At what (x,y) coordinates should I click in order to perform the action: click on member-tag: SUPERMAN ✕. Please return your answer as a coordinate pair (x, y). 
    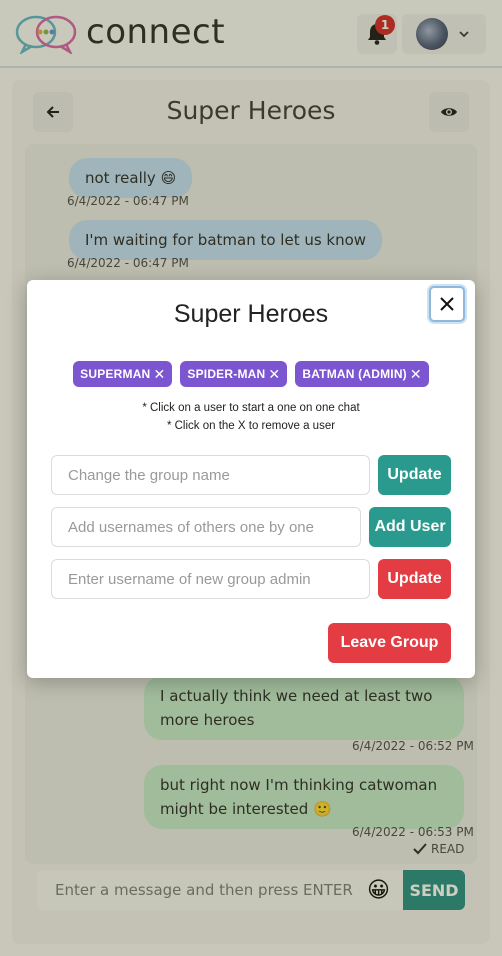
    Looking at the image, I should click on (123, 374).